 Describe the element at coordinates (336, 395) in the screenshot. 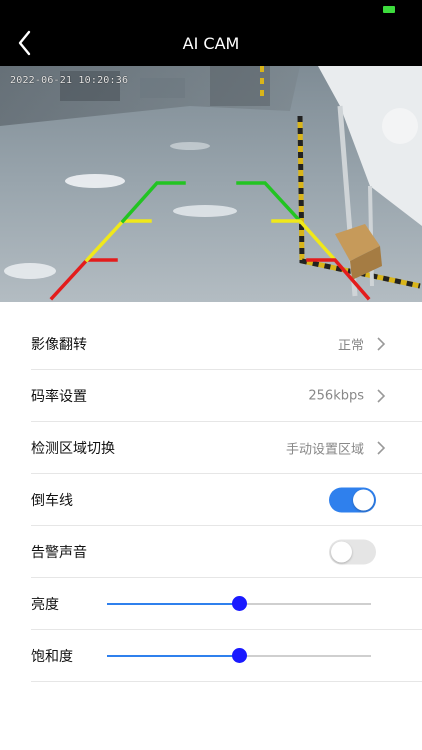

I see `bitrate-value: 256kbps` at that location.